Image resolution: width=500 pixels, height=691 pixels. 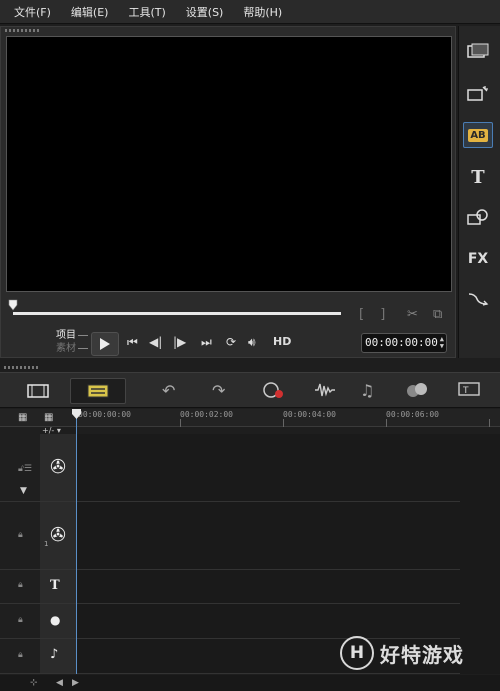 What do you see at coordinates (155, 342) in the screenshot?
I see `previous-frame-icon: ◀|` at bounding box center [155, 342].